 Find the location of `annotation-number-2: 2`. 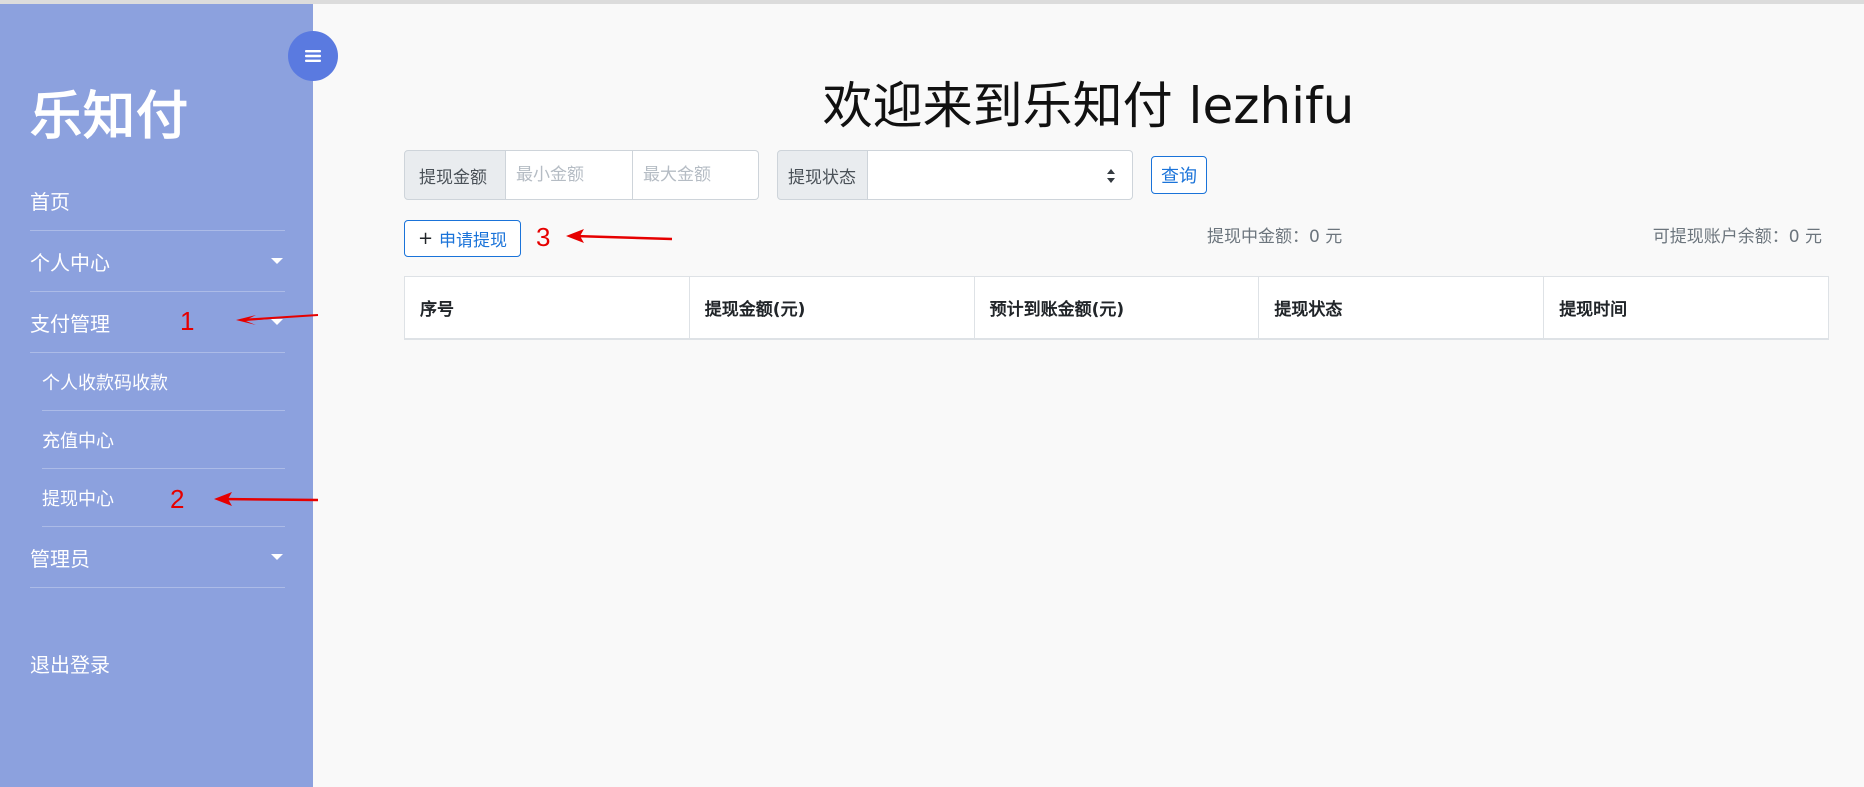

annotation-number-2: 2 is located at coordinates (177, 499).